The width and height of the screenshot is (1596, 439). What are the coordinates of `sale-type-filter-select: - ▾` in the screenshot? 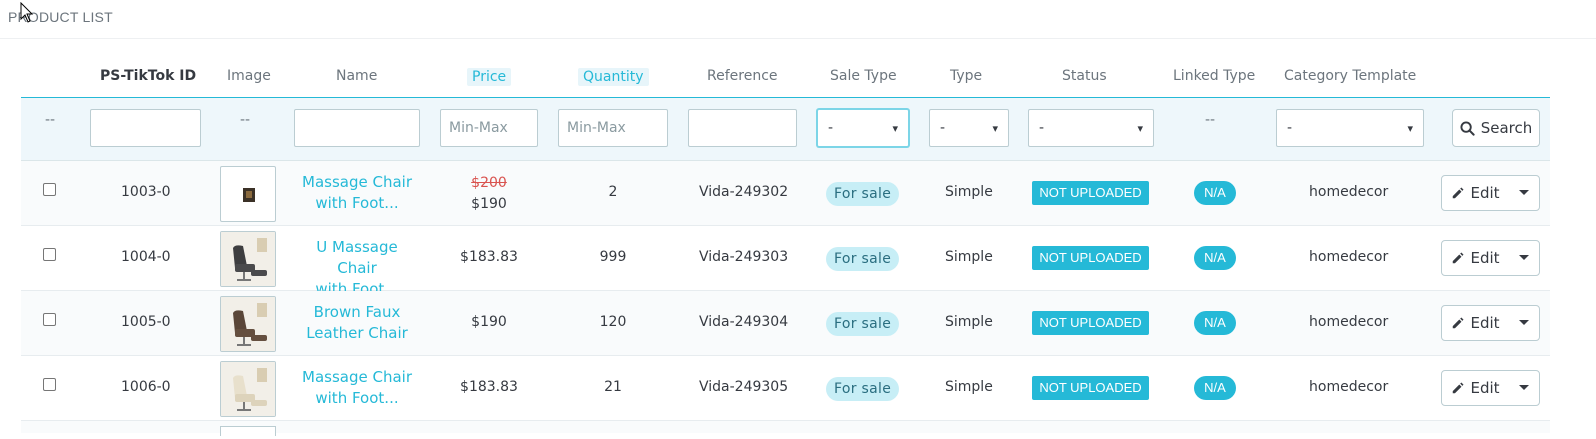 It's located at (863, 128).